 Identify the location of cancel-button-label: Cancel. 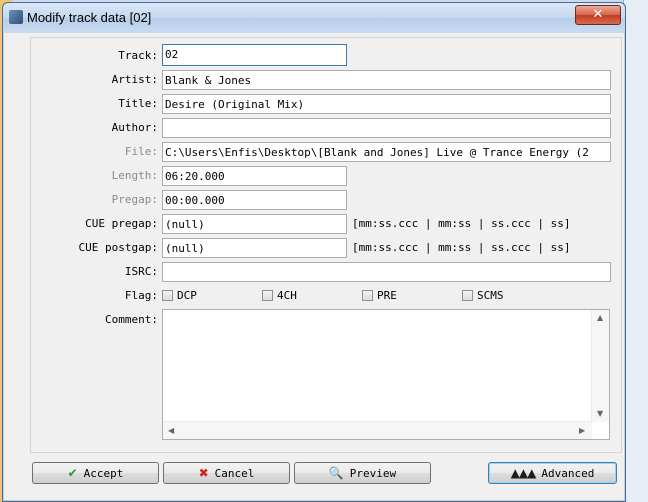
(234, 473).